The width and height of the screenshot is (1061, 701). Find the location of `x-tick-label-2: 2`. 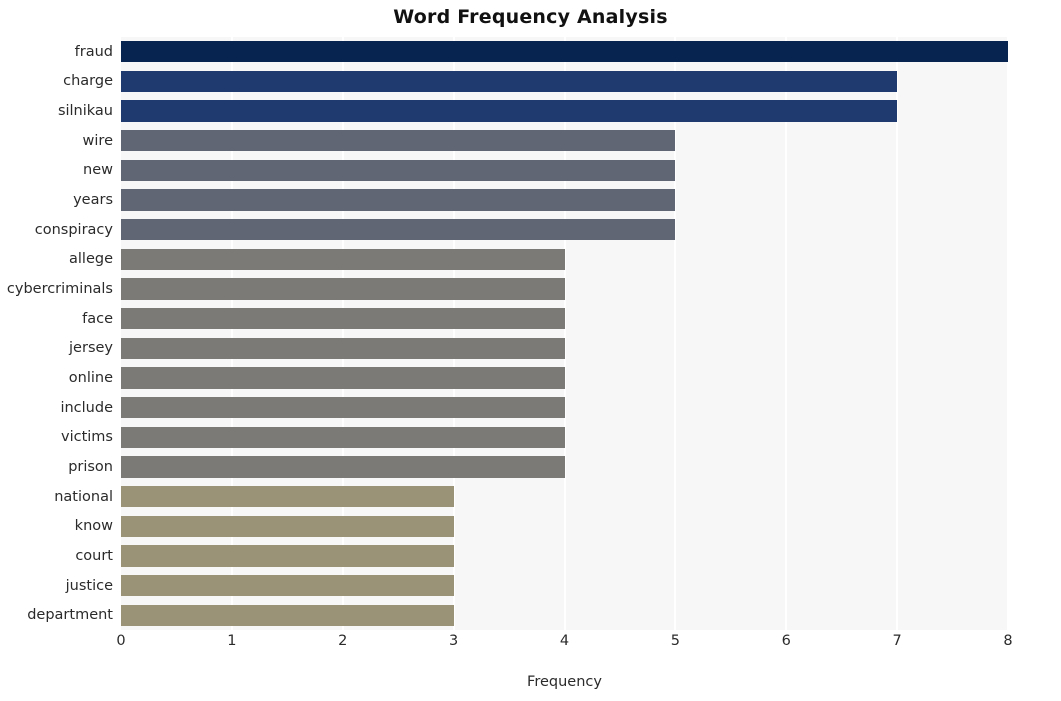

x-tick-label-2: 2 is located at coordinates (343, 641).